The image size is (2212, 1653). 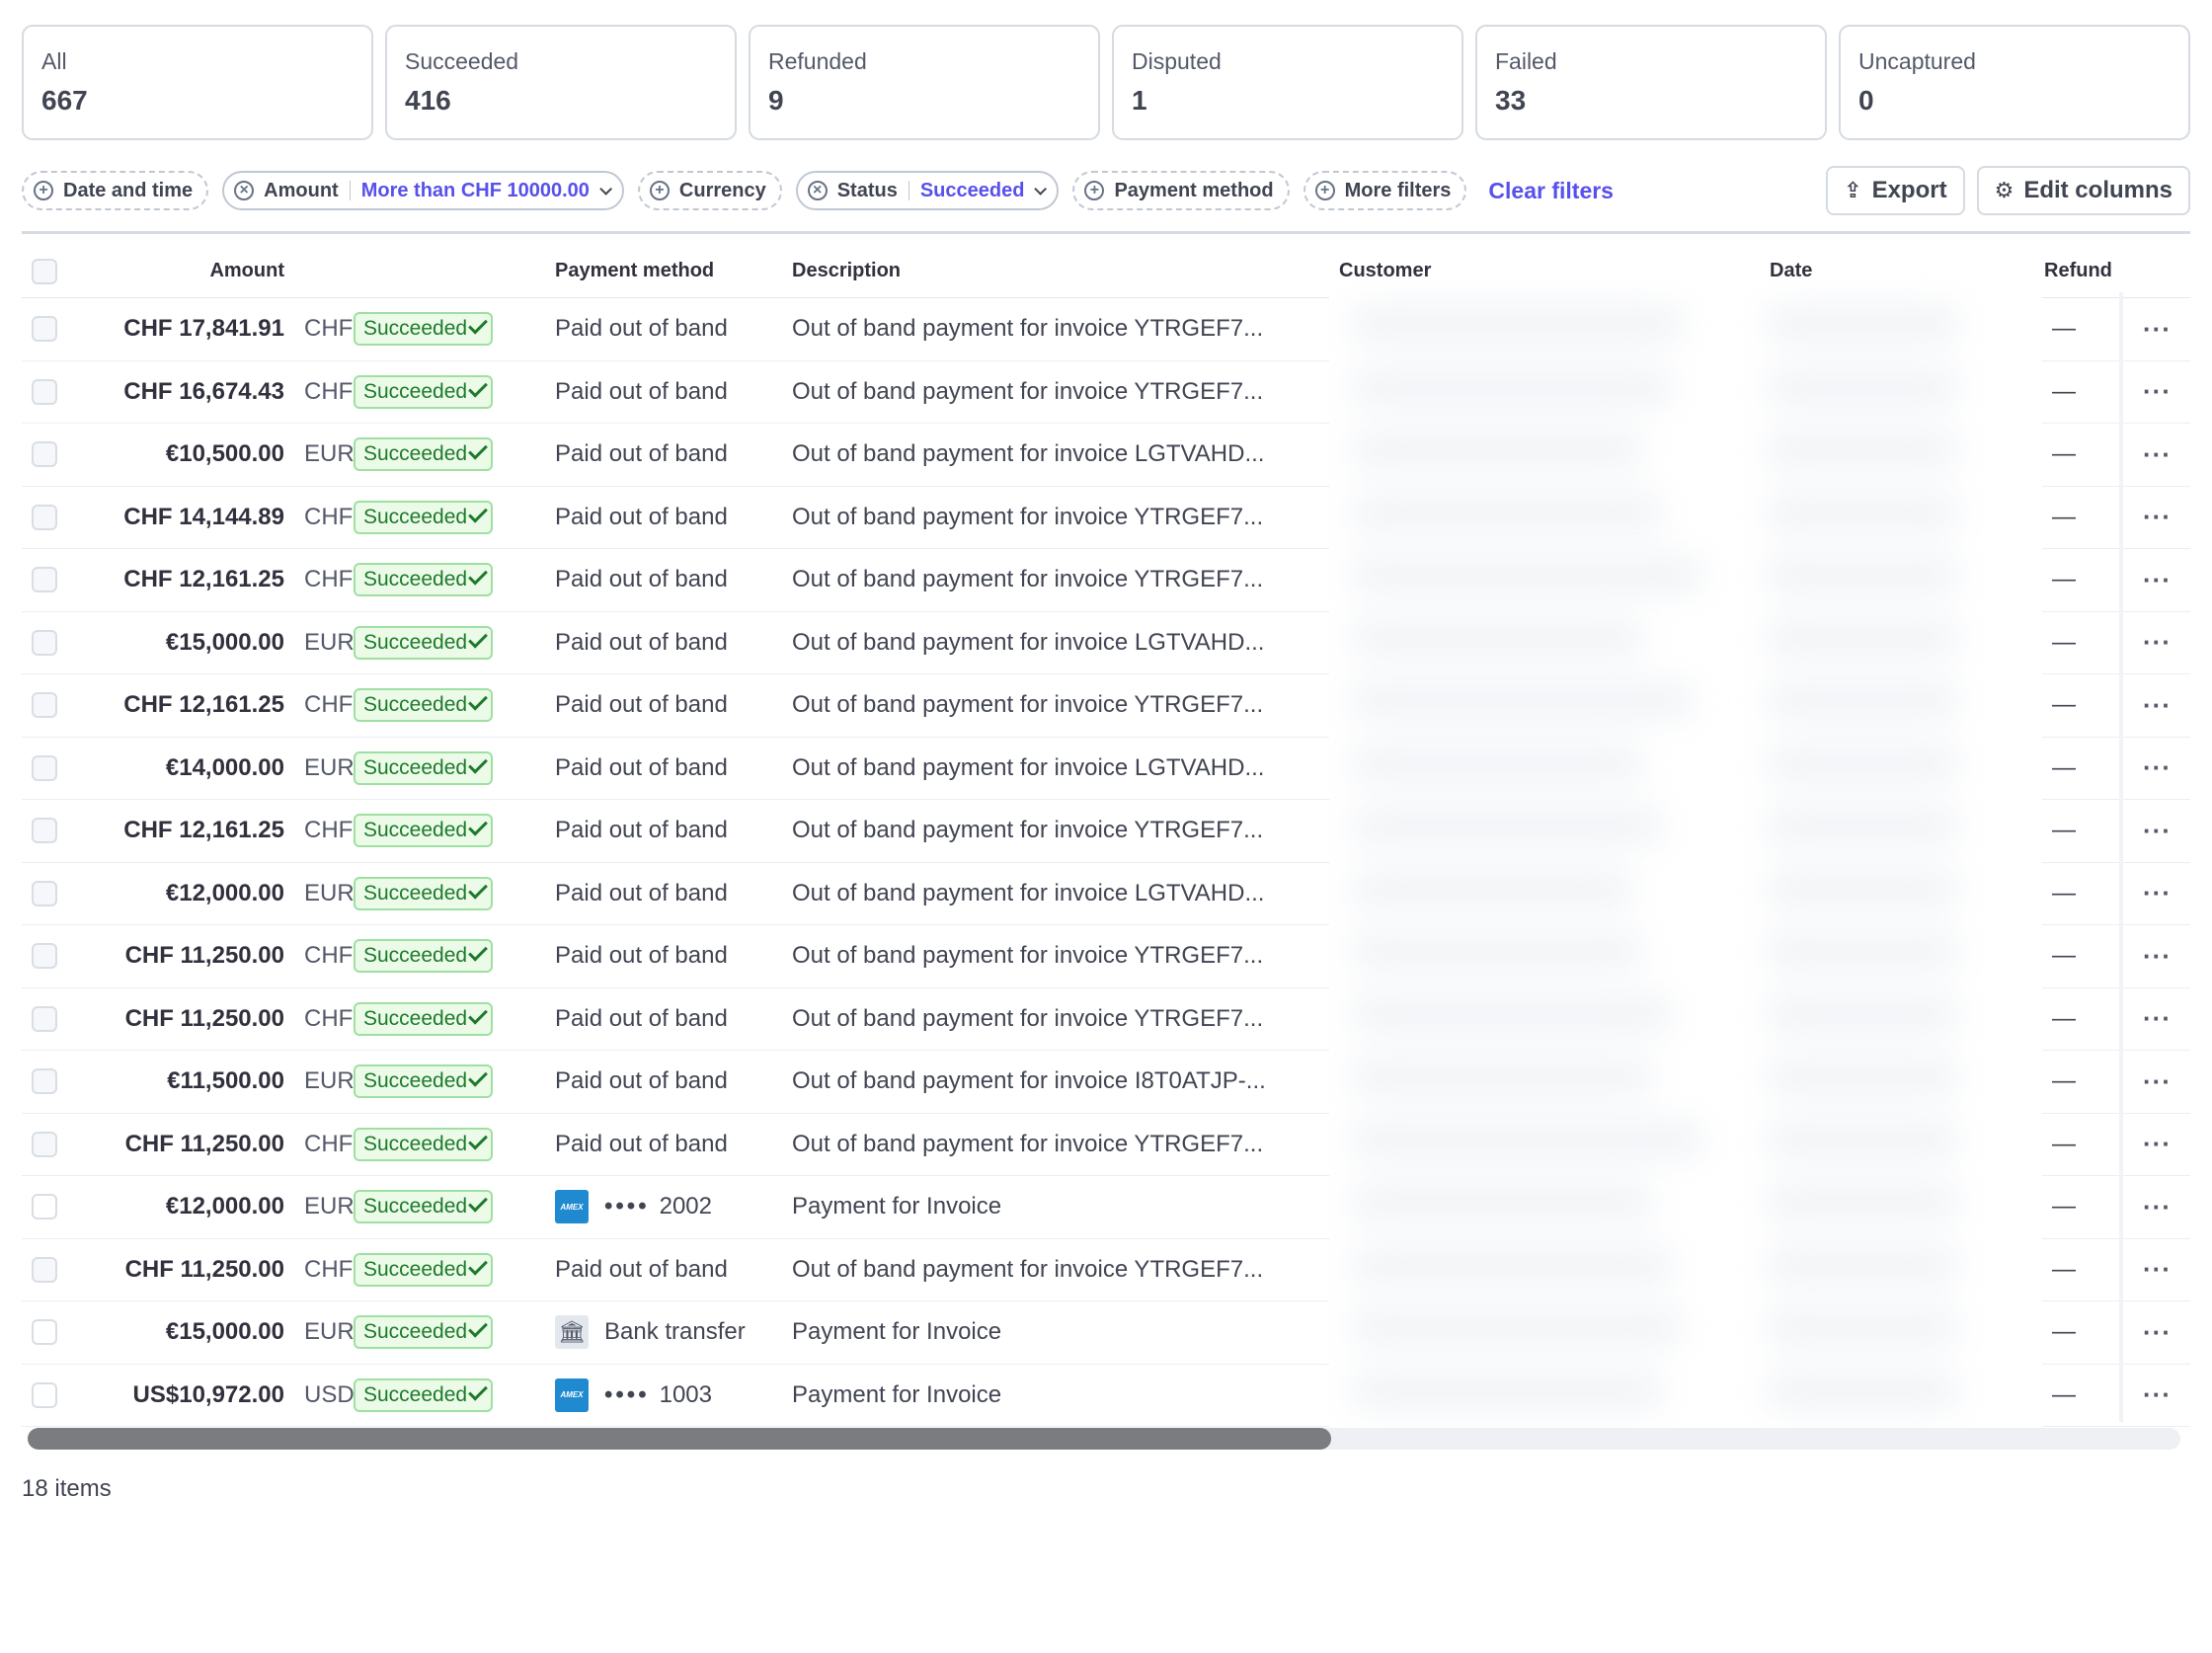 I want to click on filter-status: × Status Succeeded, so click(x=928, y=190).